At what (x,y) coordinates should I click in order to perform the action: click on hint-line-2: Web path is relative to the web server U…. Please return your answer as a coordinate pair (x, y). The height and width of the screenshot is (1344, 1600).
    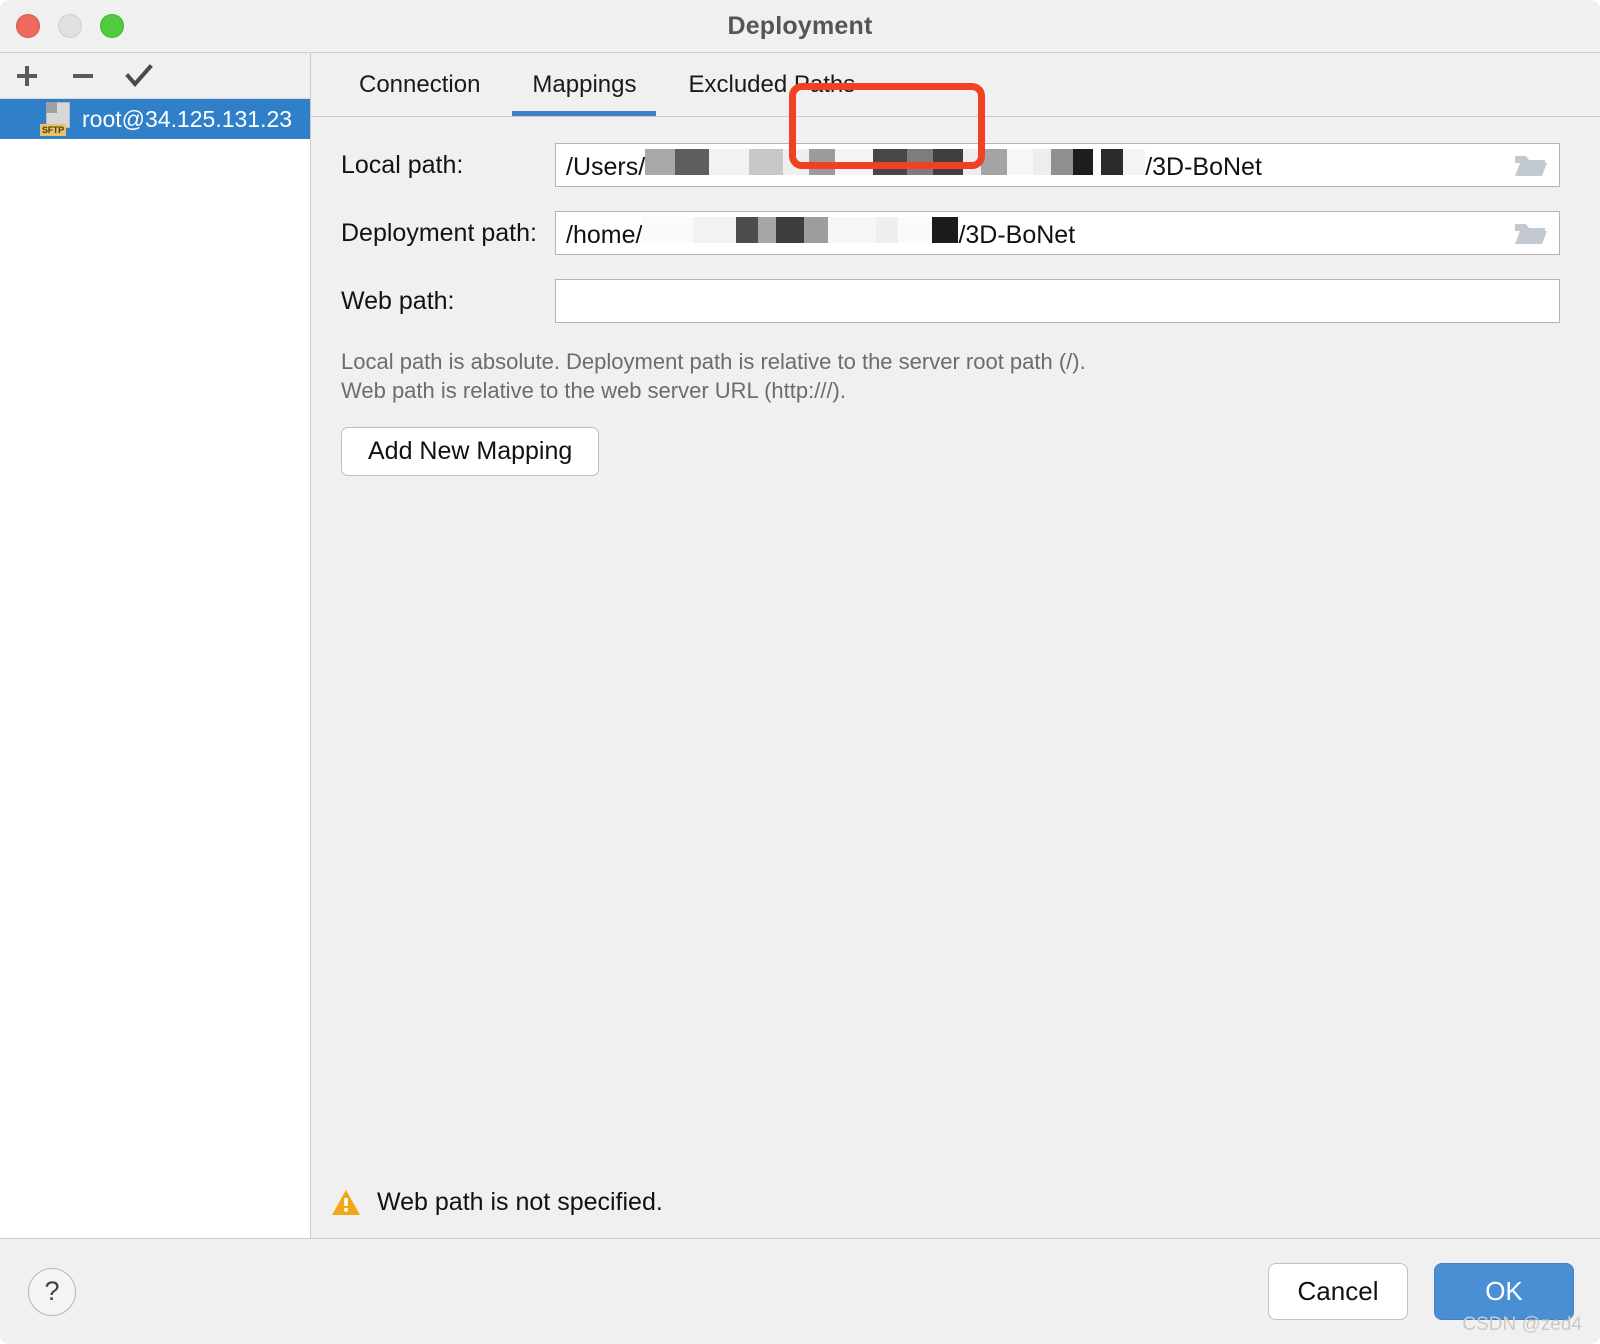
    Looking at the image, I should click on (593, 391).